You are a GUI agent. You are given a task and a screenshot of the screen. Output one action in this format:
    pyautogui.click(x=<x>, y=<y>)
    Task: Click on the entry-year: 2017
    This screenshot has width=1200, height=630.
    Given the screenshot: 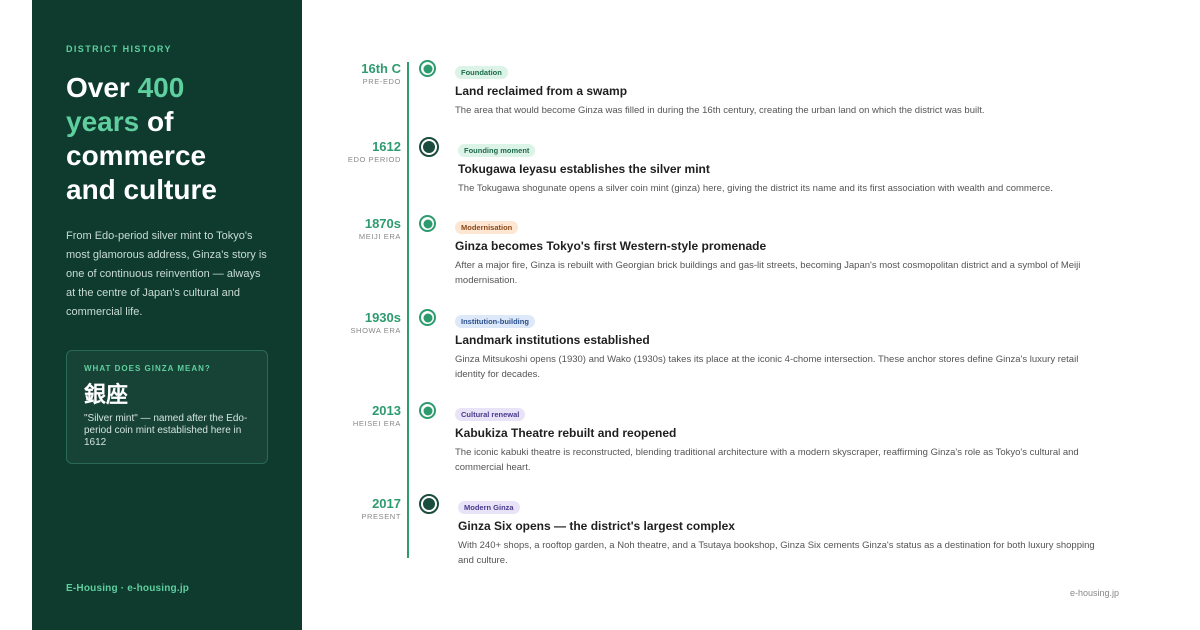 What is the action you would take?
    pyautogui.click(x=386, y=503)
    